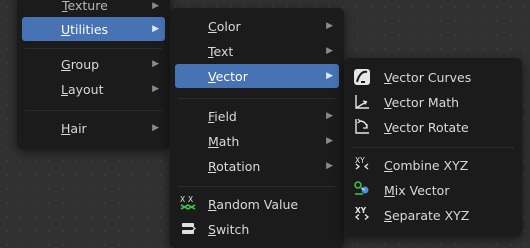 This screenshot has height=248, width=530. Describe the element at coordinates (253, 204) in the screenshot. I see `menu-item-label: Random Value` at that location.